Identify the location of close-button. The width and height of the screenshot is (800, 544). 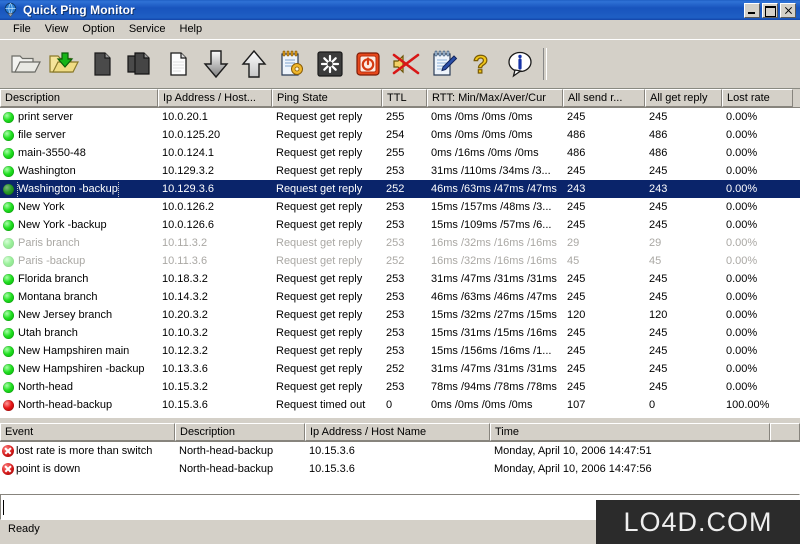
(788, 10).